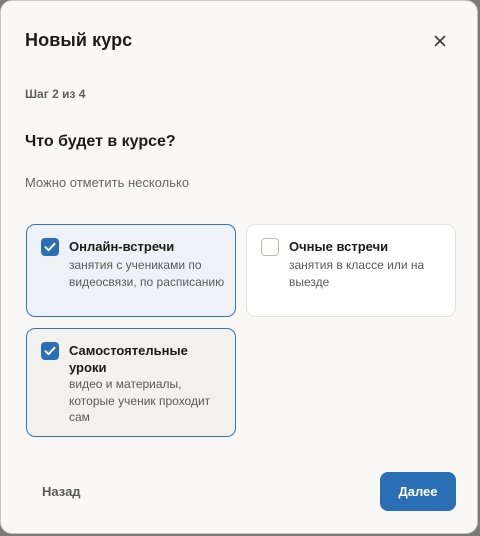  I want to click on option-description: занятия в классе или на выезде, so click(357, 273).